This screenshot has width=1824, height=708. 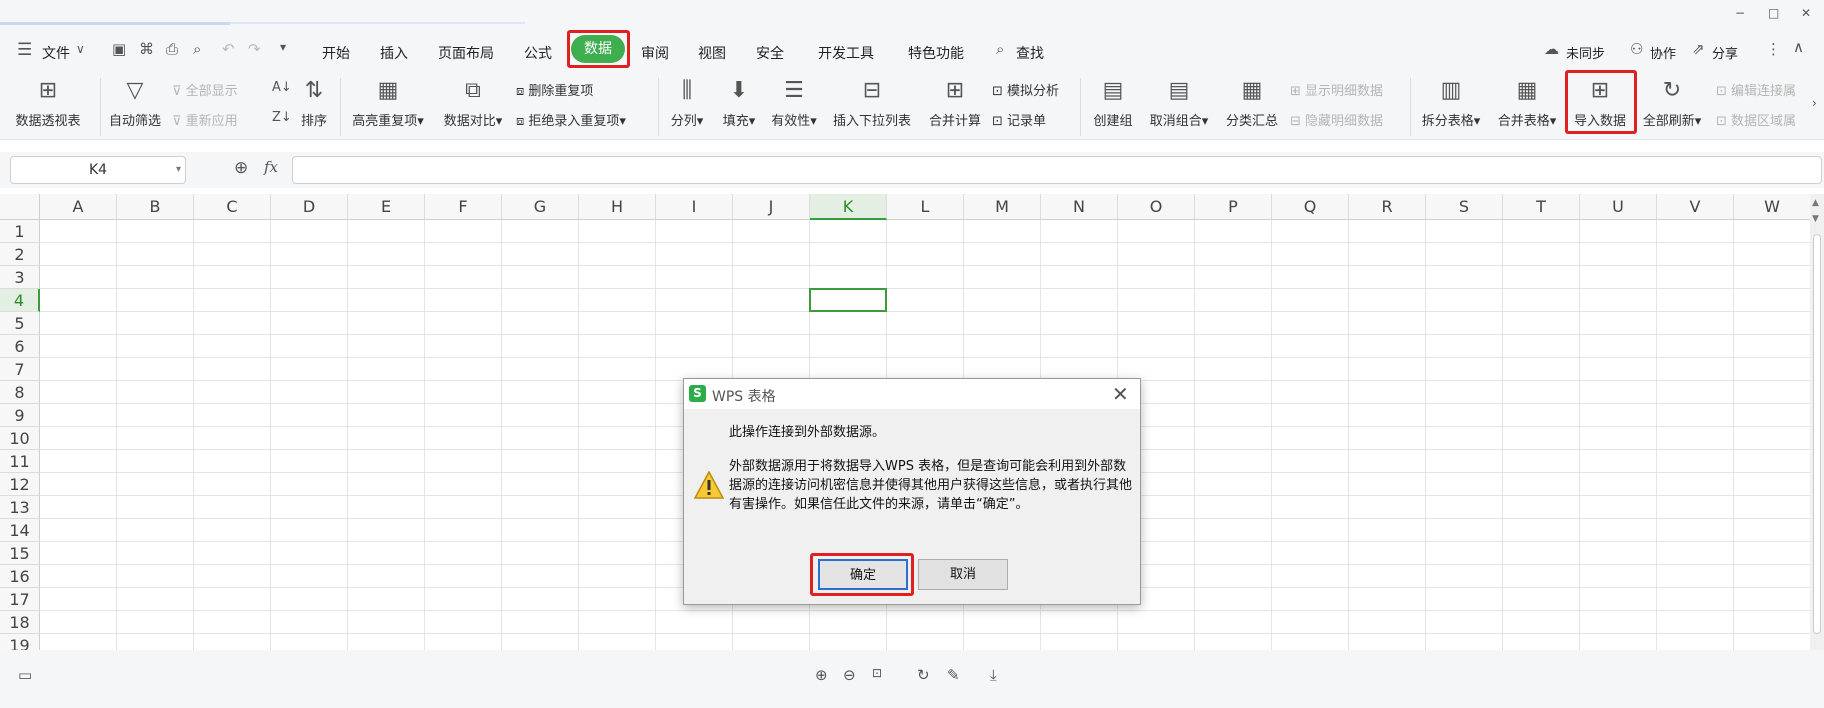 What do you see at coordinates (1057, 170) in the screenshot?
I see `formula-input` at bounding box center [1057, 170].